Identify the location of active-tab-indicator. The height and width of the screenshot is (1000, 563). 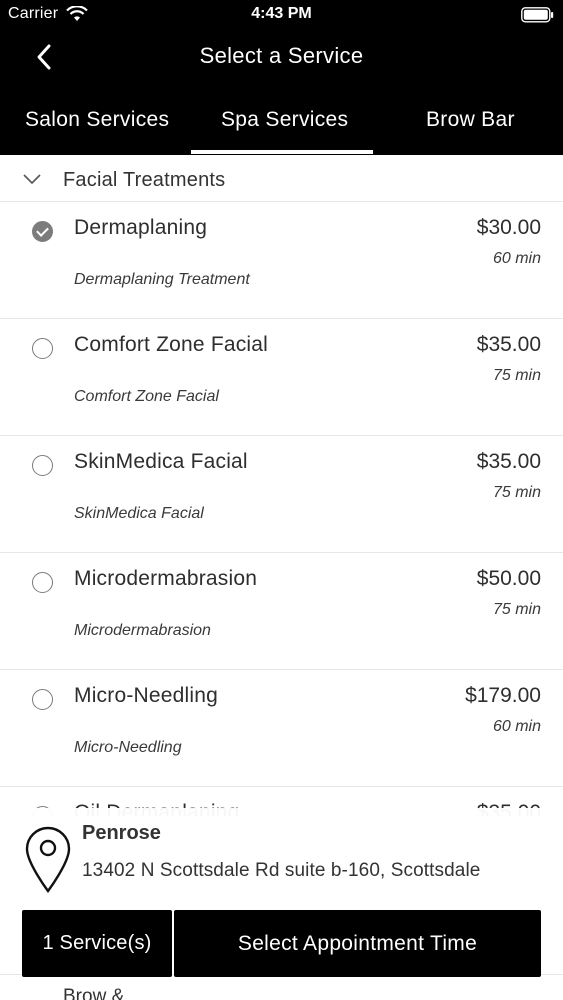
(282, 152).